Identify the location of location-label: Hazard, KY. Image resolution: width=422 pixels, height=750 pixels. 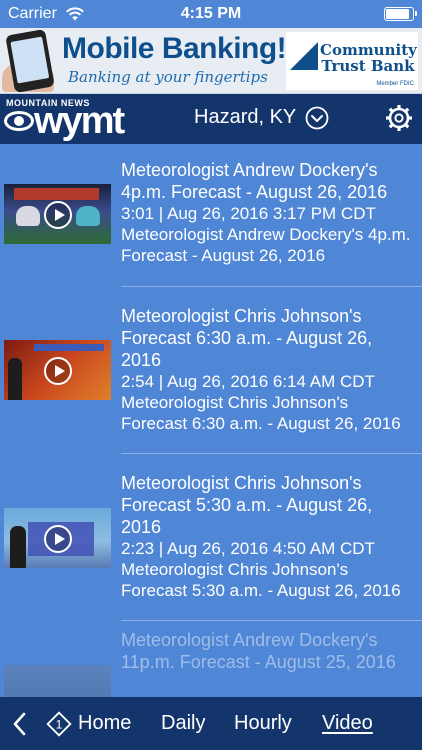
(245, 117).